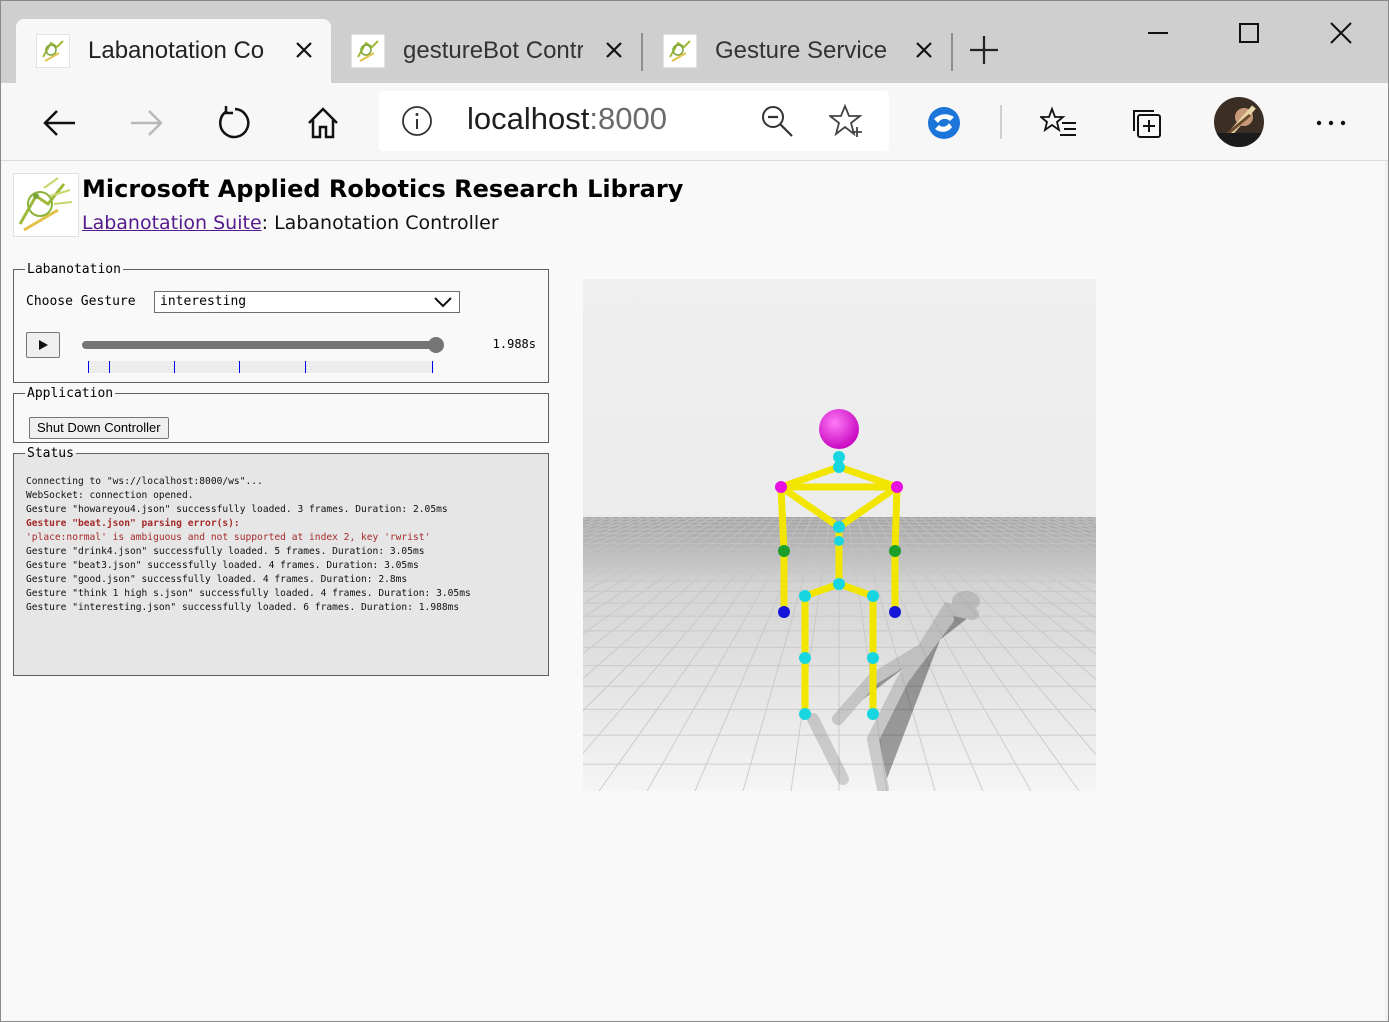 This screenshot has height=1022, width=1389. Describe the element at coordinates (952, 52) in the screenshot. I see `tab-divider` at that location.